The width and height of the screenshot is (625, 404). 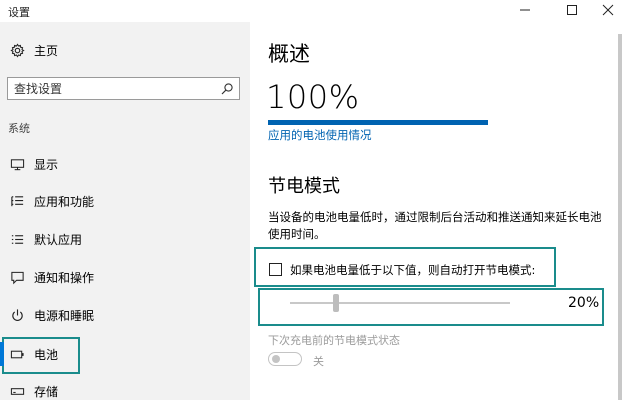 I want to click on maximize-button, so click(x=572, y=10).